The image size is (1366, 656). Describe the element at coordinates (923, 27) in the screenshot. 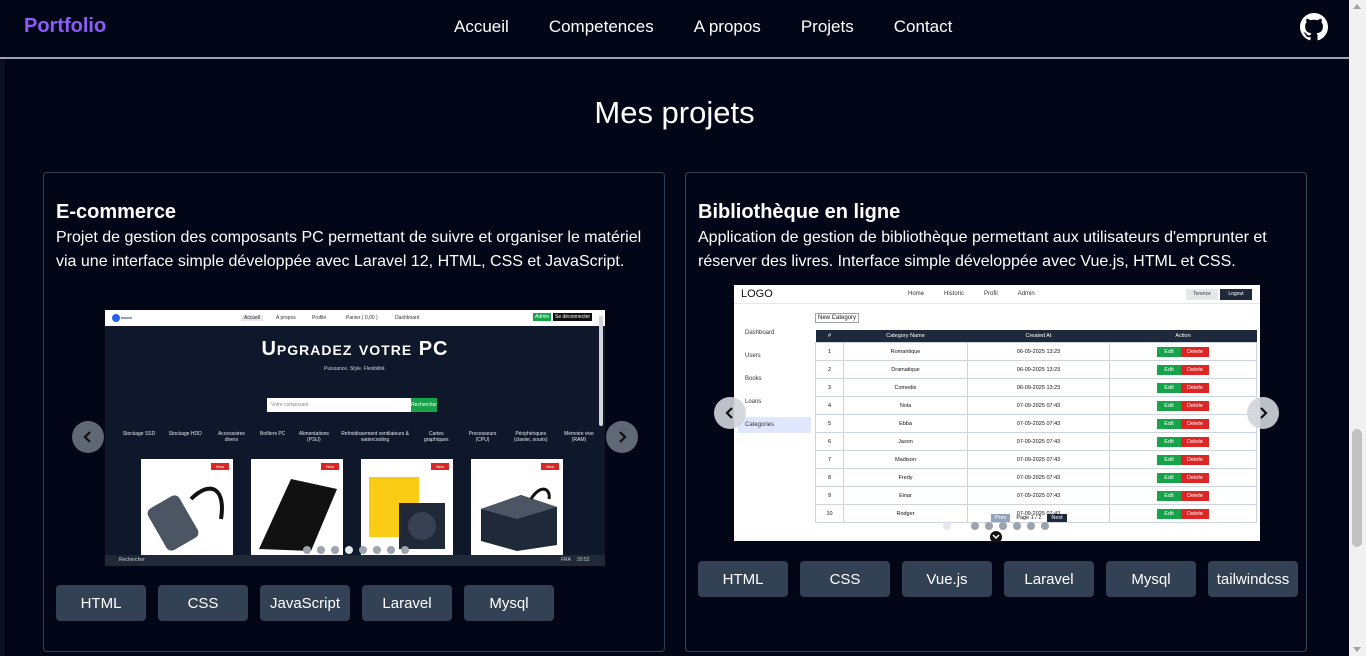

I see `nav-contact: Contact` at that location.